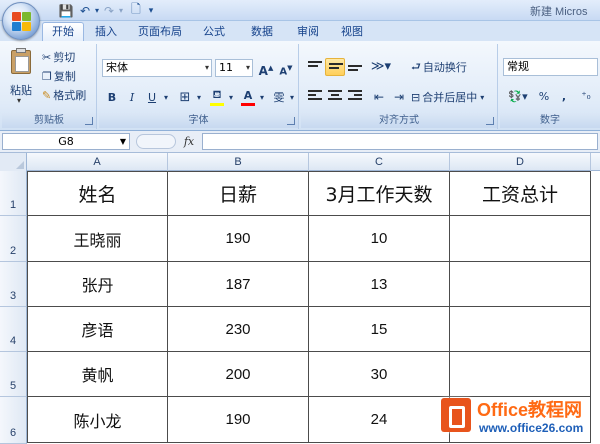 The height and width of the screenshot is (444, 600). What do you see at coordinates (379, 162) in the screenshot?
I see `column-header-c: C` at bounding box center [379, 162].